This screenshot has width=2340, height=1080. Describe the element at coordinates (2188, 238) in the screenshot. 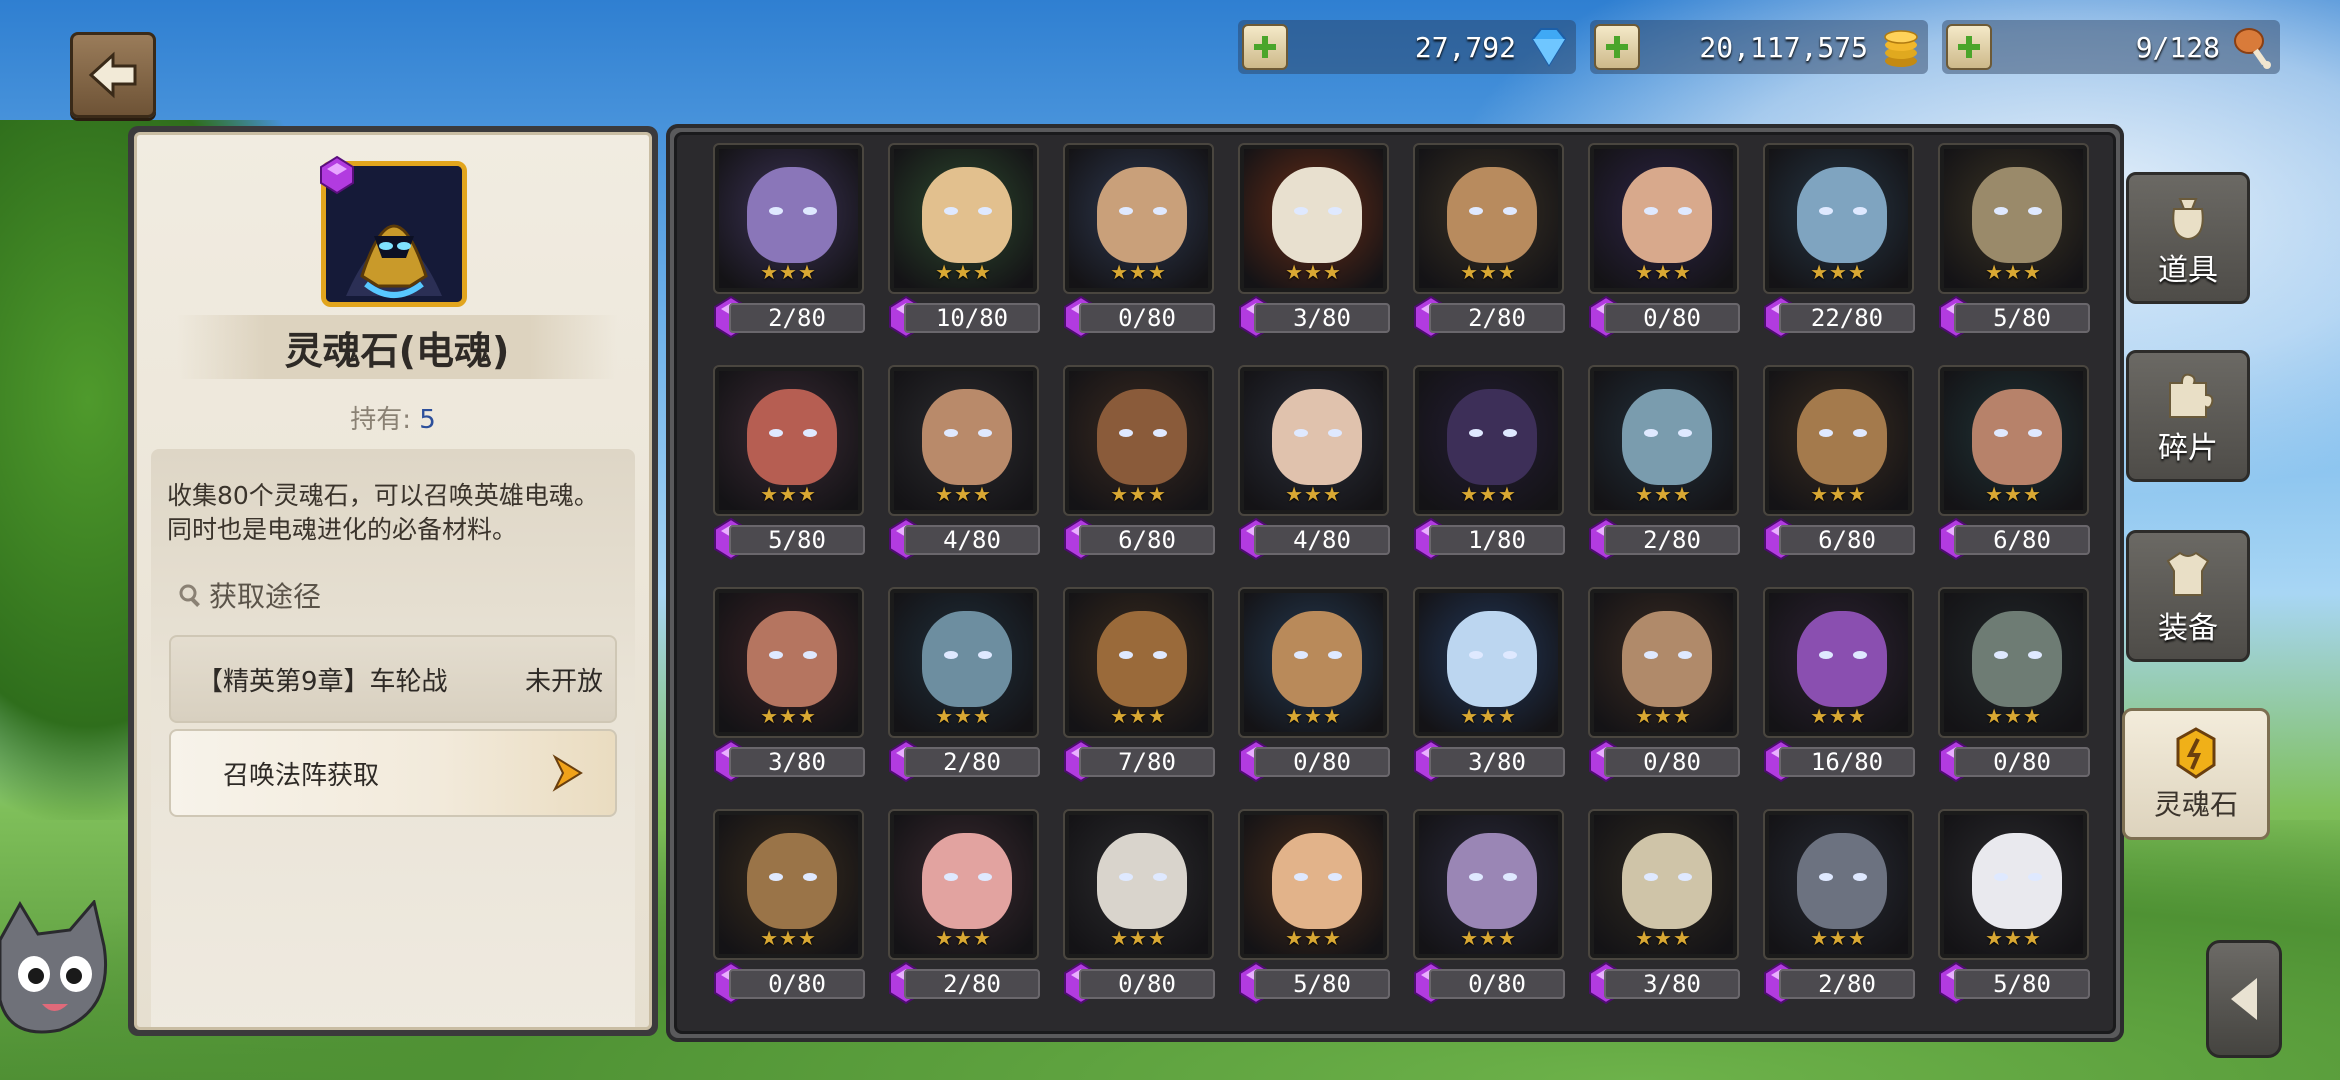

I see `tab-items: 道具` at that location.